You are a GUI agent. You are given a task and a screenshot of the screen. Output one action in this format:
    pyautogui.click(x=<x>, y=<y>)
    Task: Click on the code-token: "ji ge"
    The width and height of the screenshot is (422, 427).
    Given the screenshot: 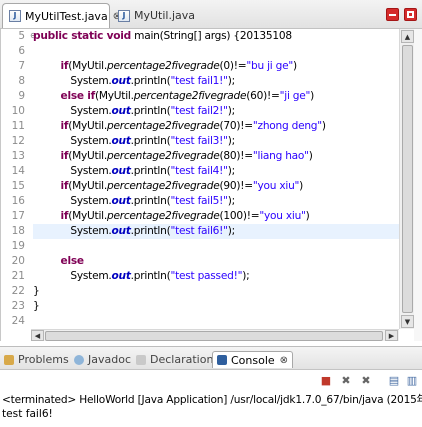 What is the action you would take?
    pyautogui.click(x=295, y=96)
    